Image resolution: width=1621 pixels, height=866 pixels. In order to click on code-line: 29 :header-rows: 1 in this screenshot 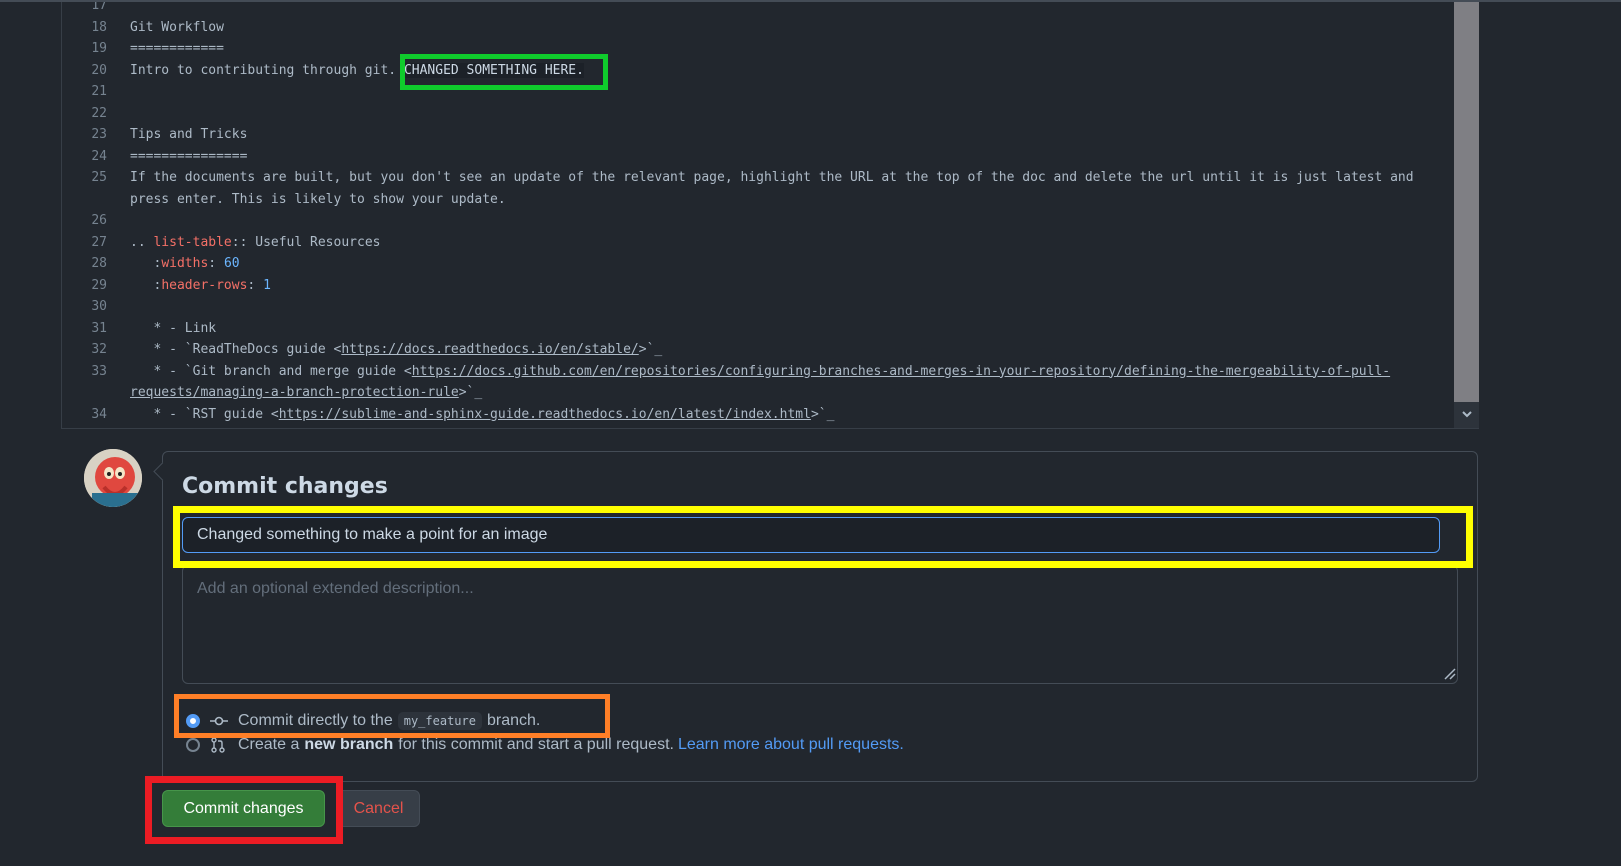, I will do `click(757, 286)`.